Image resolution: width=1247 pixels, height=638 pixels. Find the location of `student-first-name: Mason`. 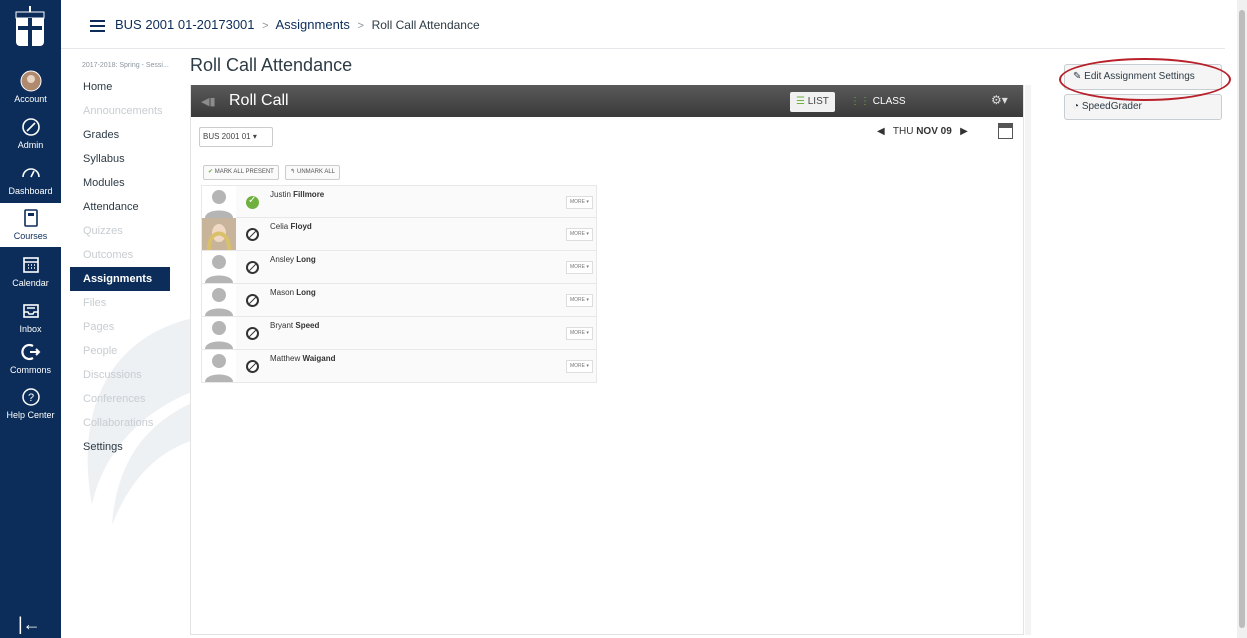

student-first-name: Mason is located at coordinates (282, 292).